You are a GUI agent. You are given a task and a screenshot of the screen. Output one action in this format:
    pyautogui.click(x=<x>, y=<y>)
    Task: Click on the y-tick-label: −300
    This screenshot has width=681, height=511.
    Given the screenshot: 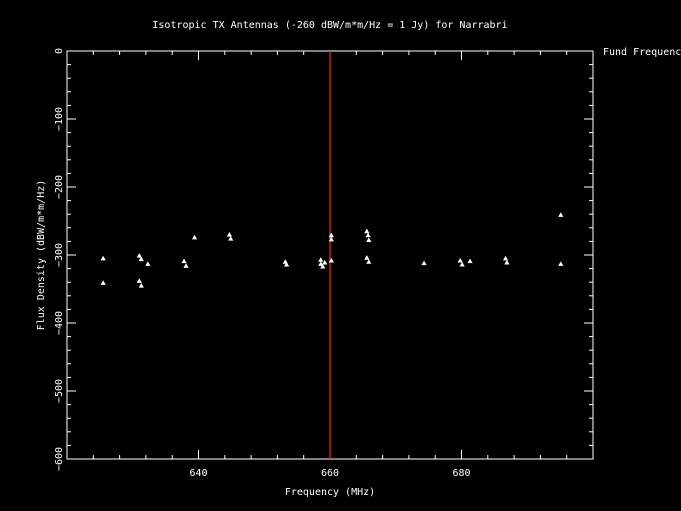 What is the action you would take?
    pyautogui.click(x=59, y=255)
    